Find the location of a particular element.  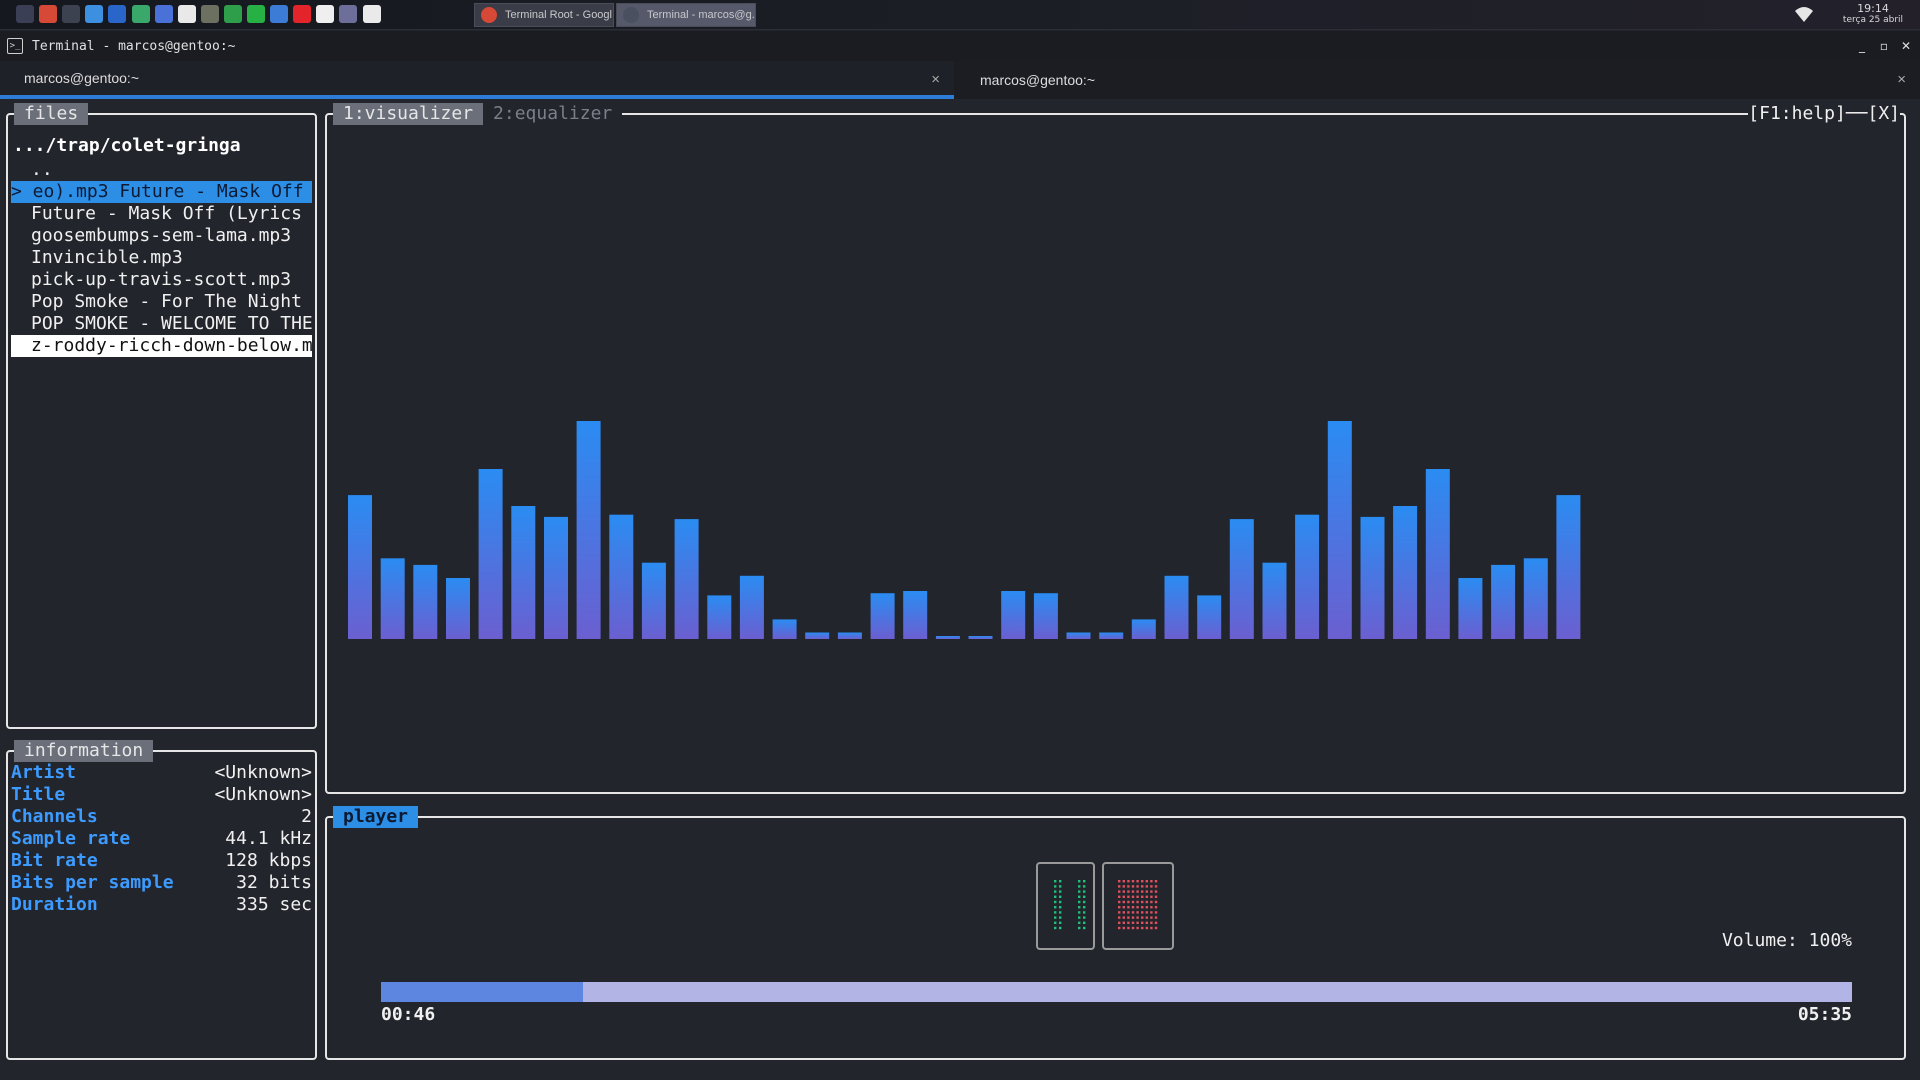

launcher-files-icon is located at coordinates (94, 14).